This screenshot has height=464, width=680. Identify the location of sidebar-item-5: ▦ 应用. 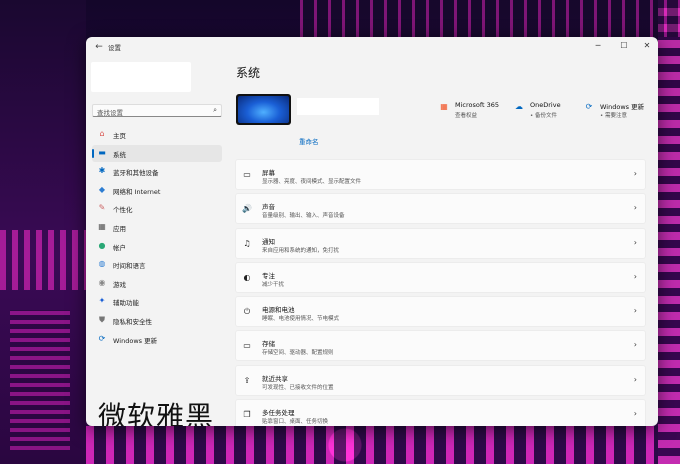
(157, 227).